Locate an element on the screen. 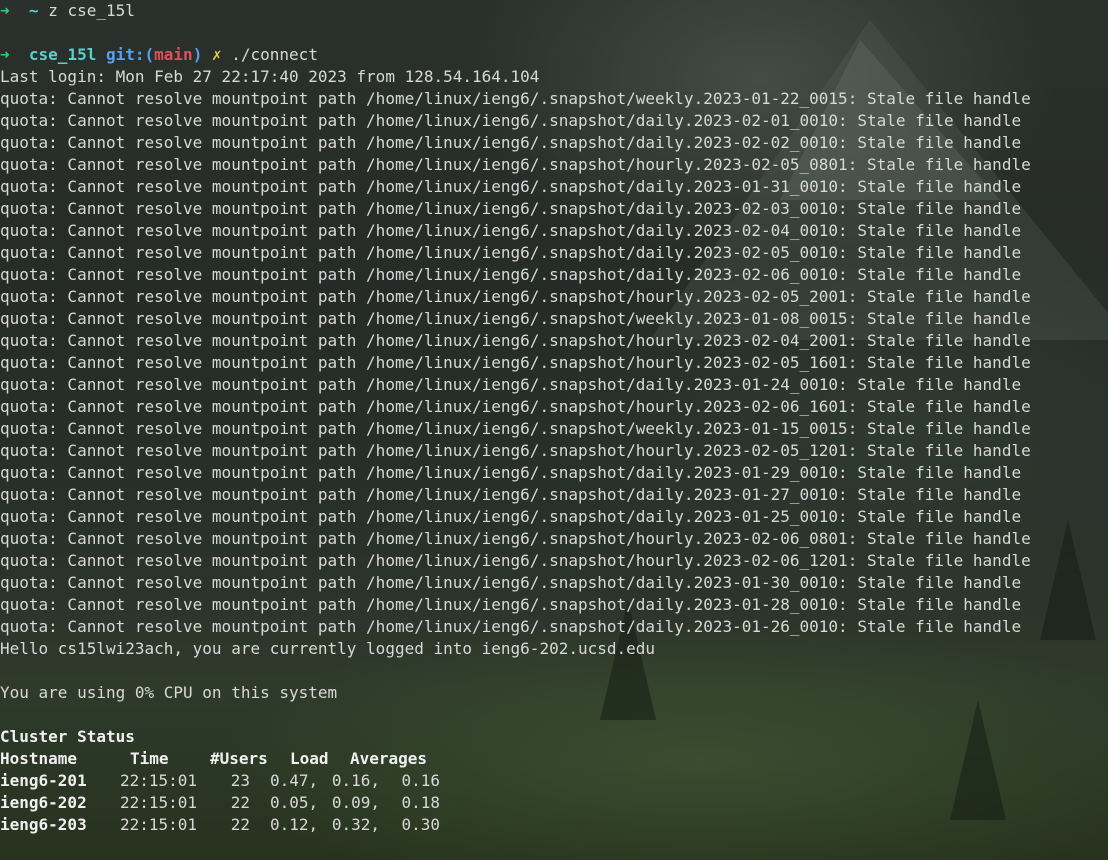 This screenshot has height=860, width=1108. row-users: 23 is located at coordinates (240, 780).